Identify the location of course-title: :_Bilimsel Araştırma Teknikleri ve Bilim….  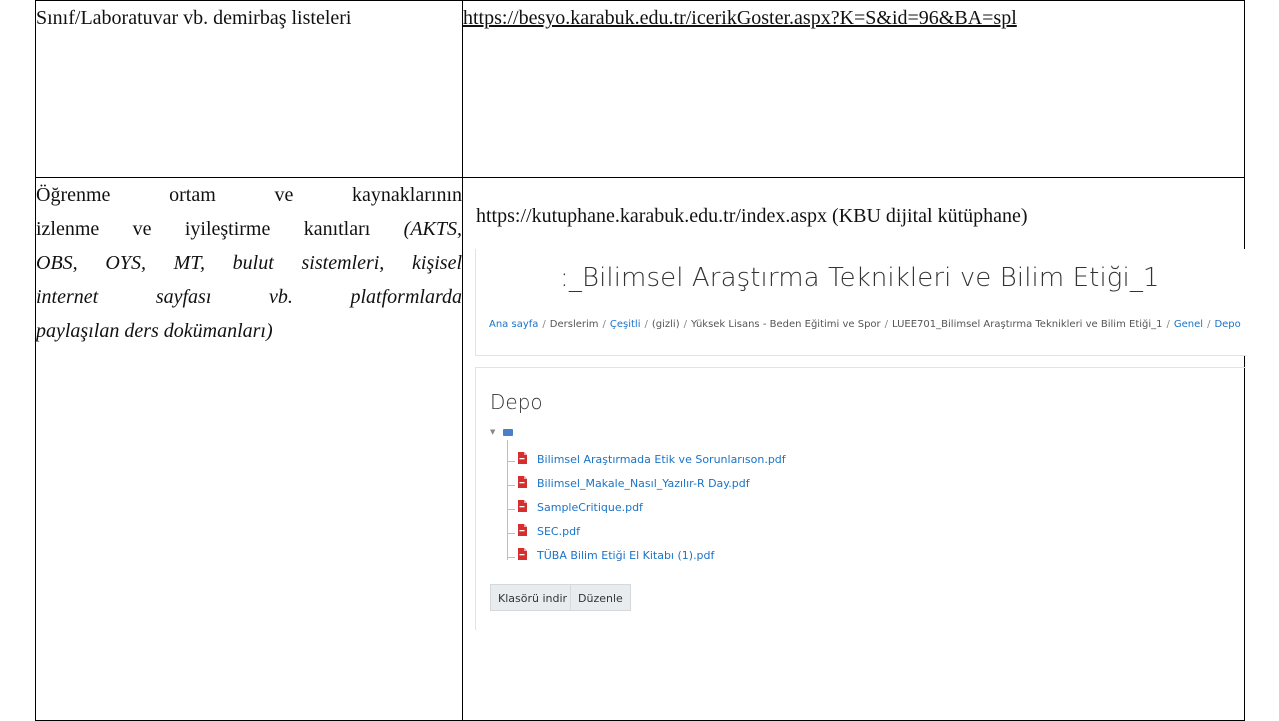
(860, 278).